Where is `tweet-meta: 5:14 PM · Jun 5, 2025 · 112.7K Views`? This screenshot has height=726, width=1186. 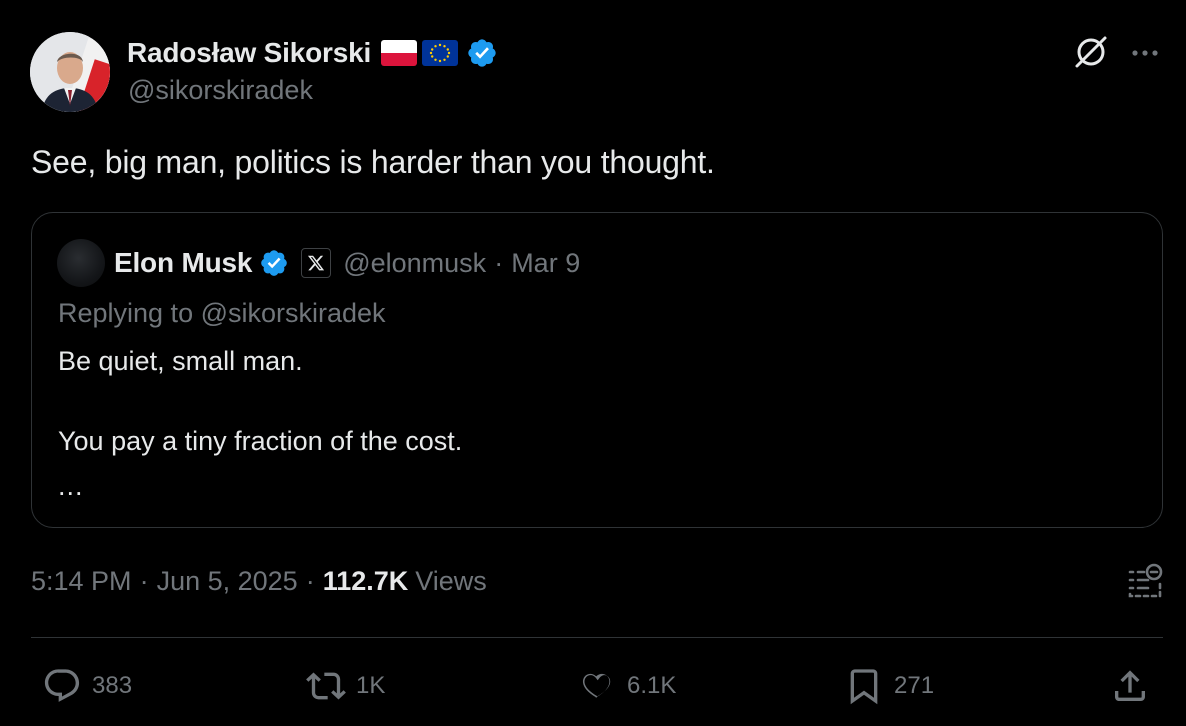 tweet-meta: 5:14 PM · Jun 5, 2025 · 112.7K Views is located at coordinates (259, 581).